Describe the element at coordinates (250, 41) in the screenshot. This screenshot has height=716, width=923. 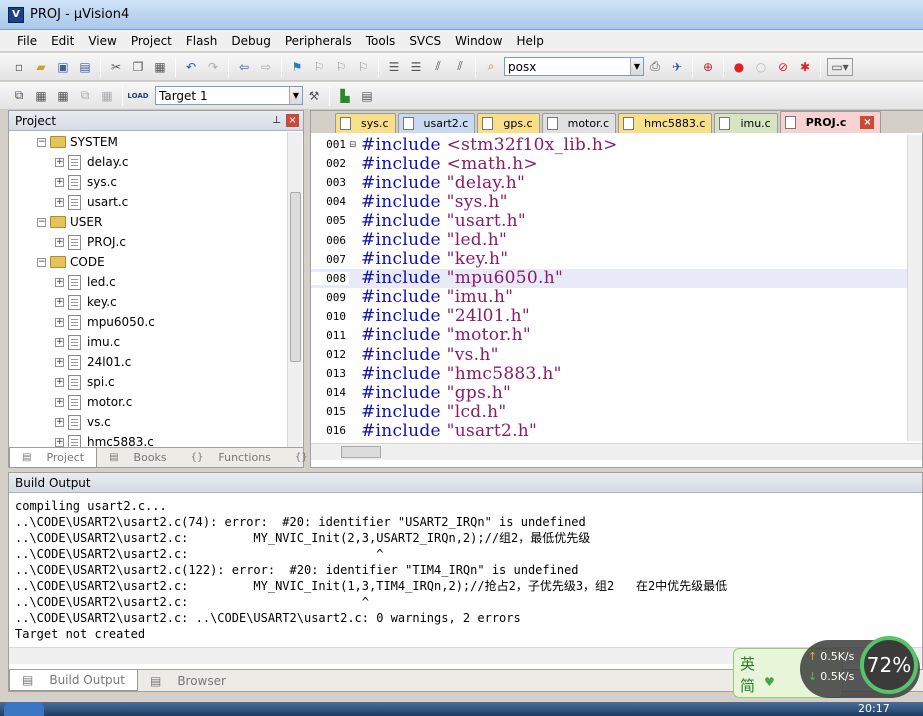
I see `menu-item-debug: Debug` at that location.